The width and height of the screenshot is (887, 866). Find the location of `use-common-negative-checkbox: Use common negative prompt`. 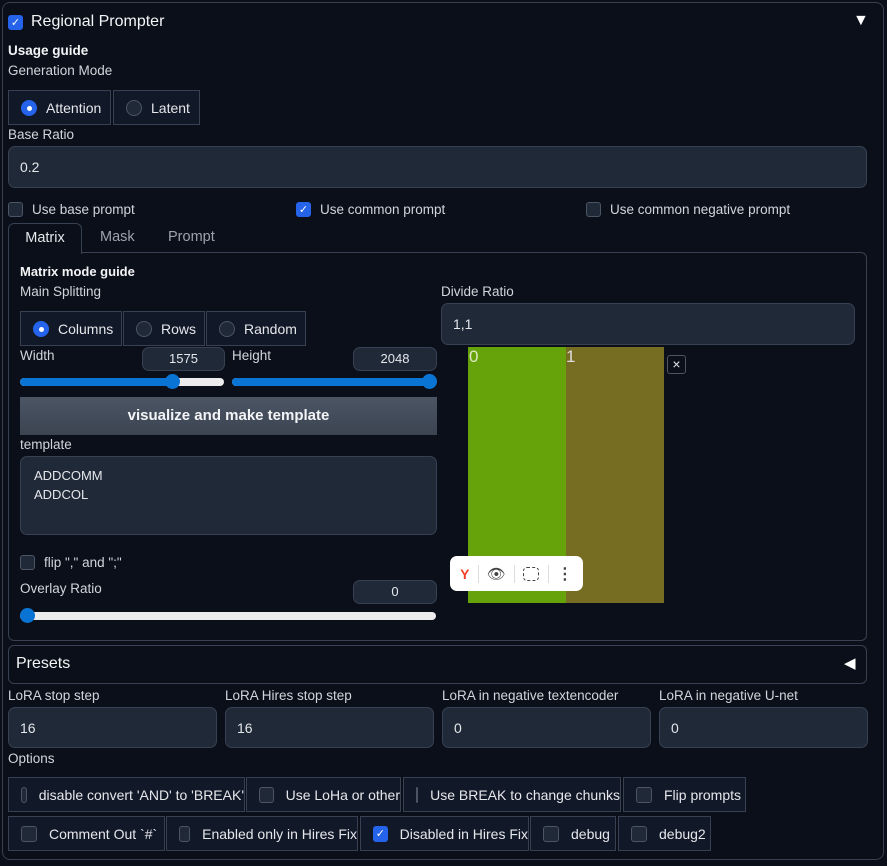

use-common-negative-checkbox: Use common negative prompt is located at coordinates (688, 209).